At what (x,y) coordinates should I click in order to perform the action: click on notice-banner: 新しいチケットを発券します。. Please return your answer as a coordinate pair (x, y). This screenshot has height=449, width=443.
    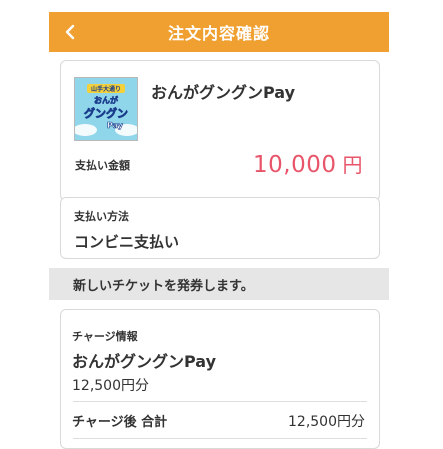
    Looking at the image, I should click on (219, 284).